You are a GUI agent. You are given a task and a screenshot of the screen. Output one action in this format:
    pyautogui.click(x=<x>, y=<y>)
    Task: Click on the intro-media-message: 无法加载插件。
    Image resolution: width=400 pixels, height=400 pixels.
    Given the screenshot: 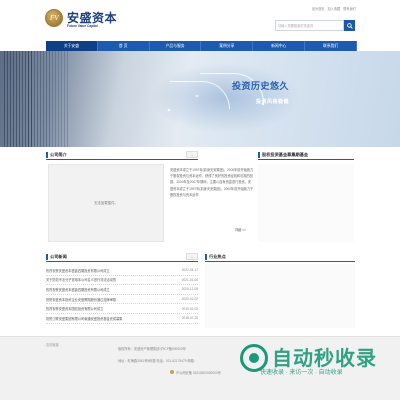 What is the action you would take?
    pyautogui.click(x=106, y=203)
    